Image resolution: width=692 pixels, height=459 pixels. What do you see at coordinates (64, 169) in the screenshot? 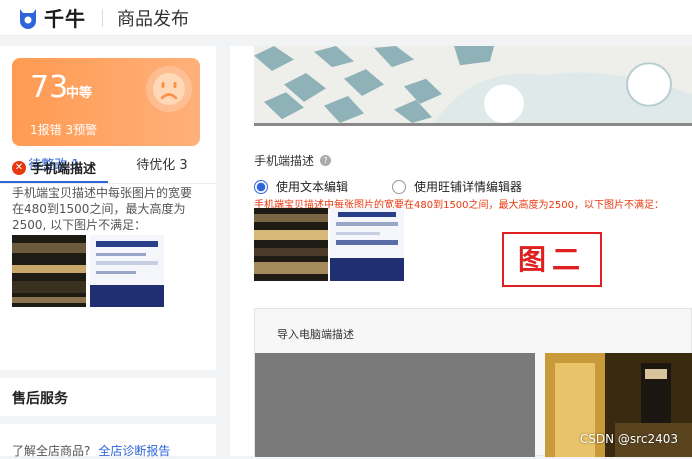
I see `issue-title: 手机端描述` at bounding box center [64, 169].